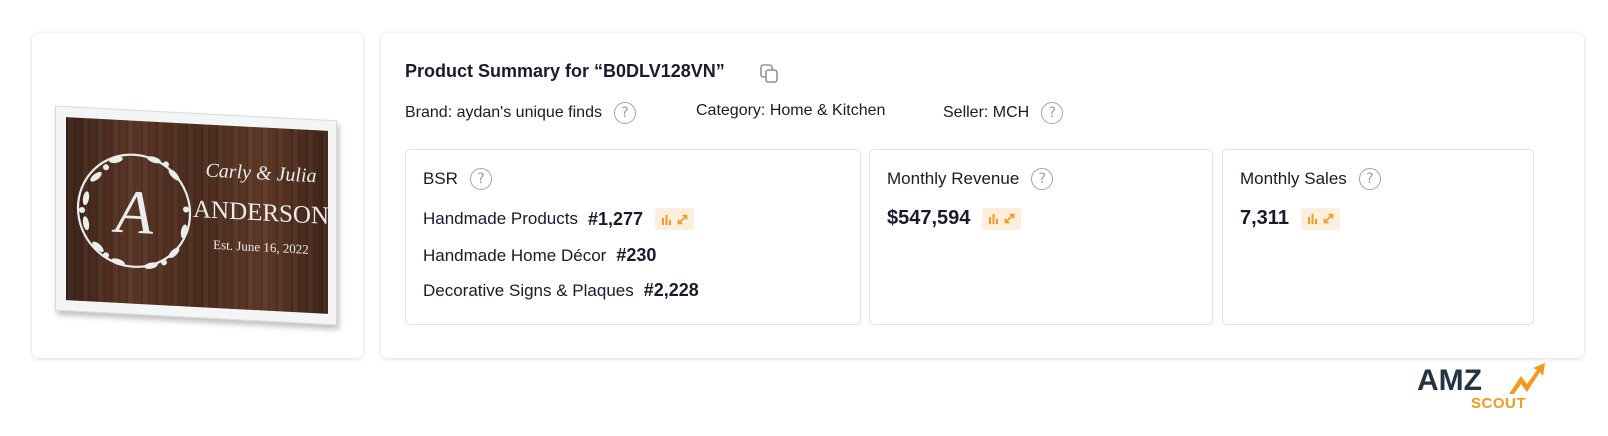 Image resolution: width=1608 pixels, height=436 pixels. What do you see at coordinates (636, 255) in the screenshot?
I see `bsr-rank: #230` at bounding box center [636, 255].